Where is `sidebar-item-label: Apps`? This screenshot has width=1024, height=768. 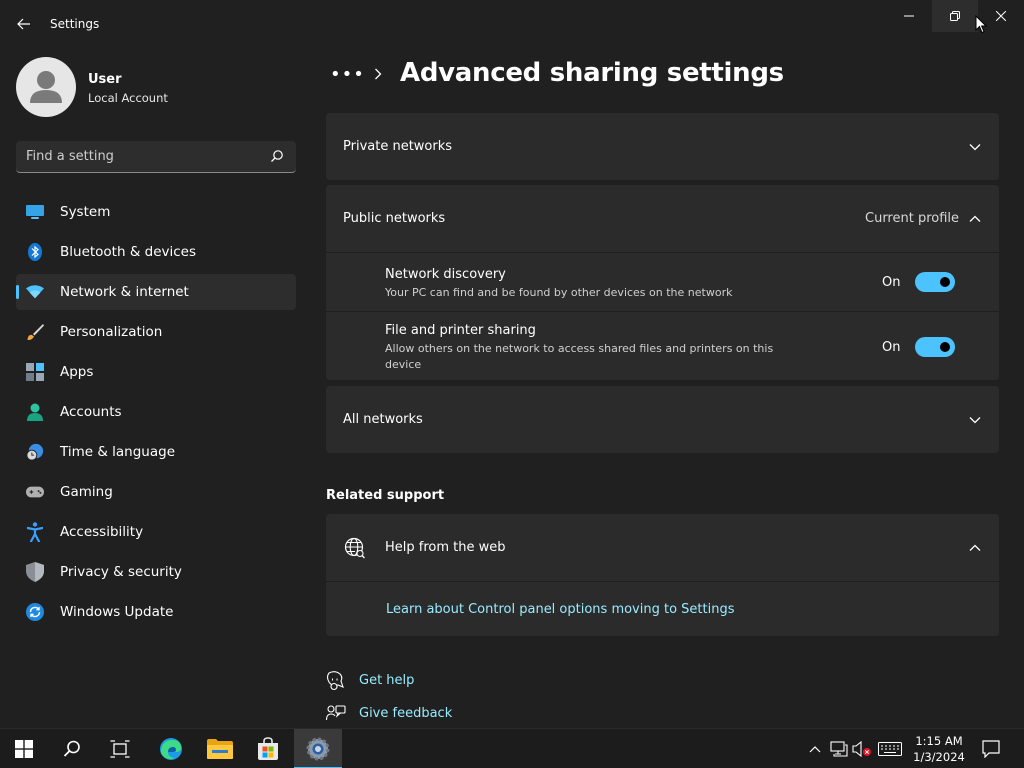
sidebar-item-label: Apps is located at coordinates (77, 372).